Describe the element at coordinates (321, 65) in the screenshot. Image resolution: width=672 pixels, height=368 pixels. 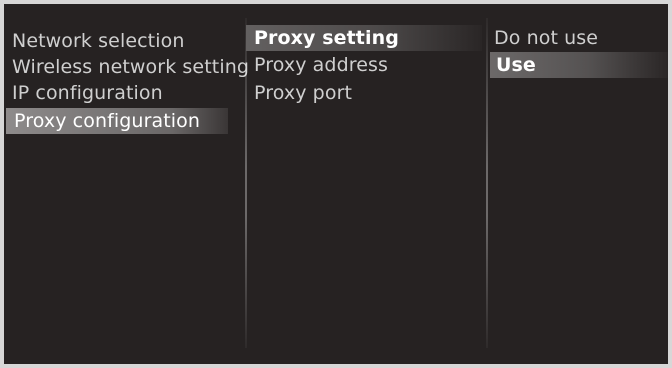
I see `menu-item-proxy-address: Proxy address` at that location.